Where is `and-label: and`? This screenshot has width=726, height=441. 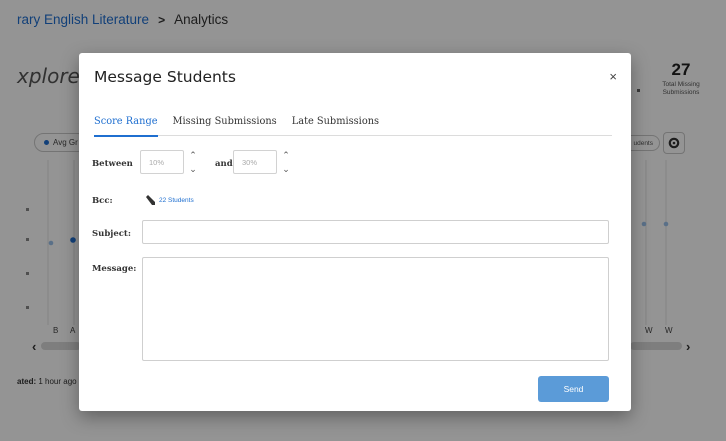
and-label: and is located at coordinates (224, 164).